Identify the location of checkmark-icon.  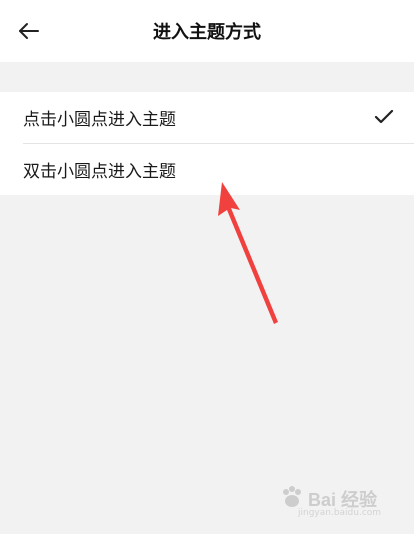
(384, 116).